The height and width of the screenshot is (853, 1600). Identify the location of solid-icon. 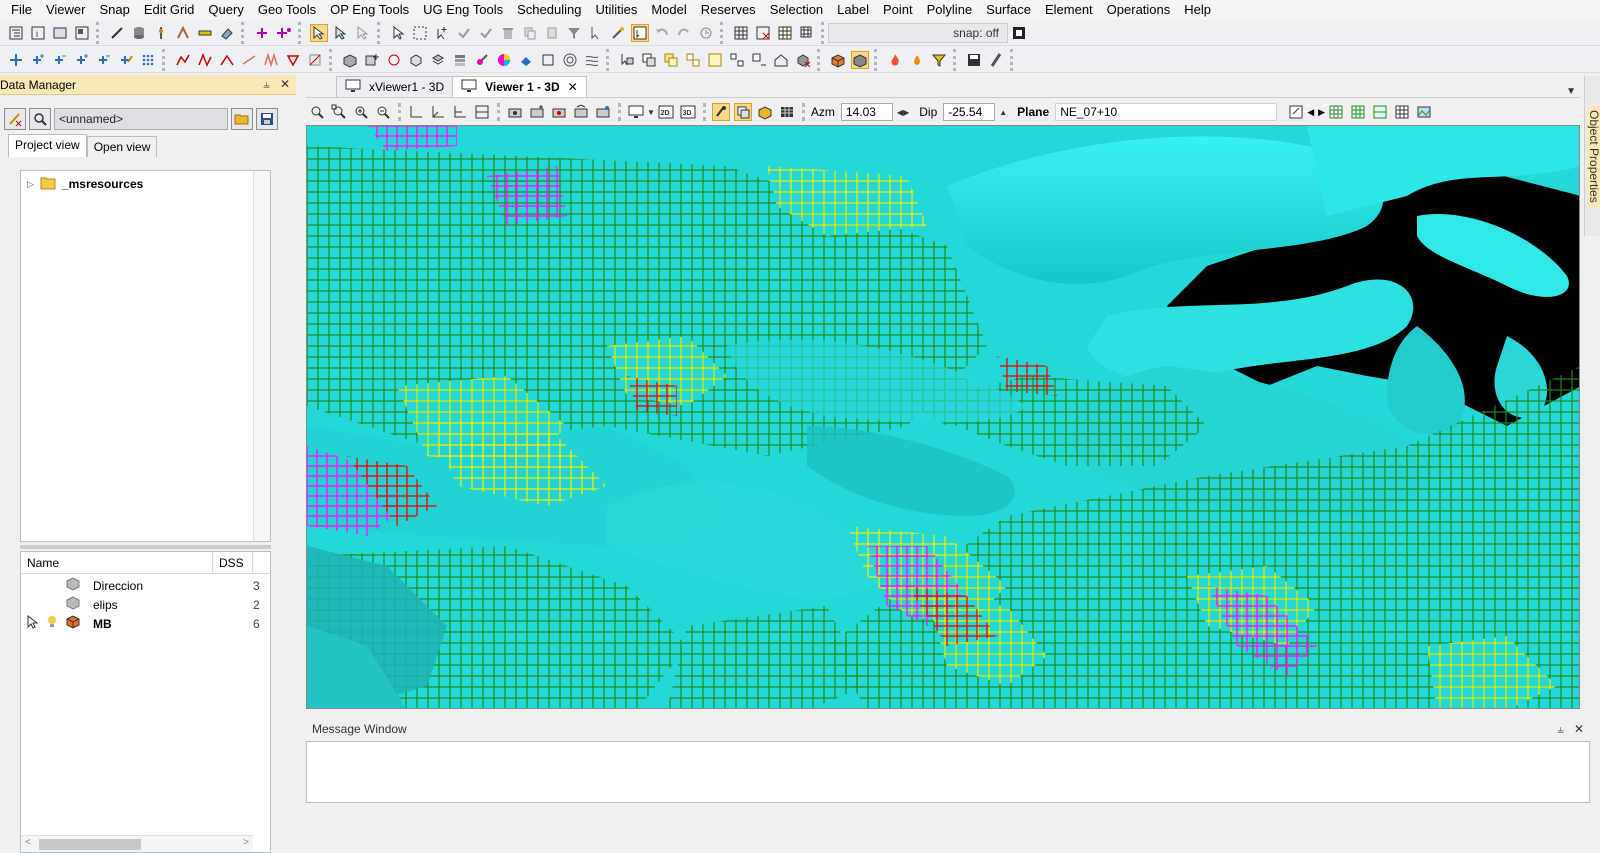
(350, 60).